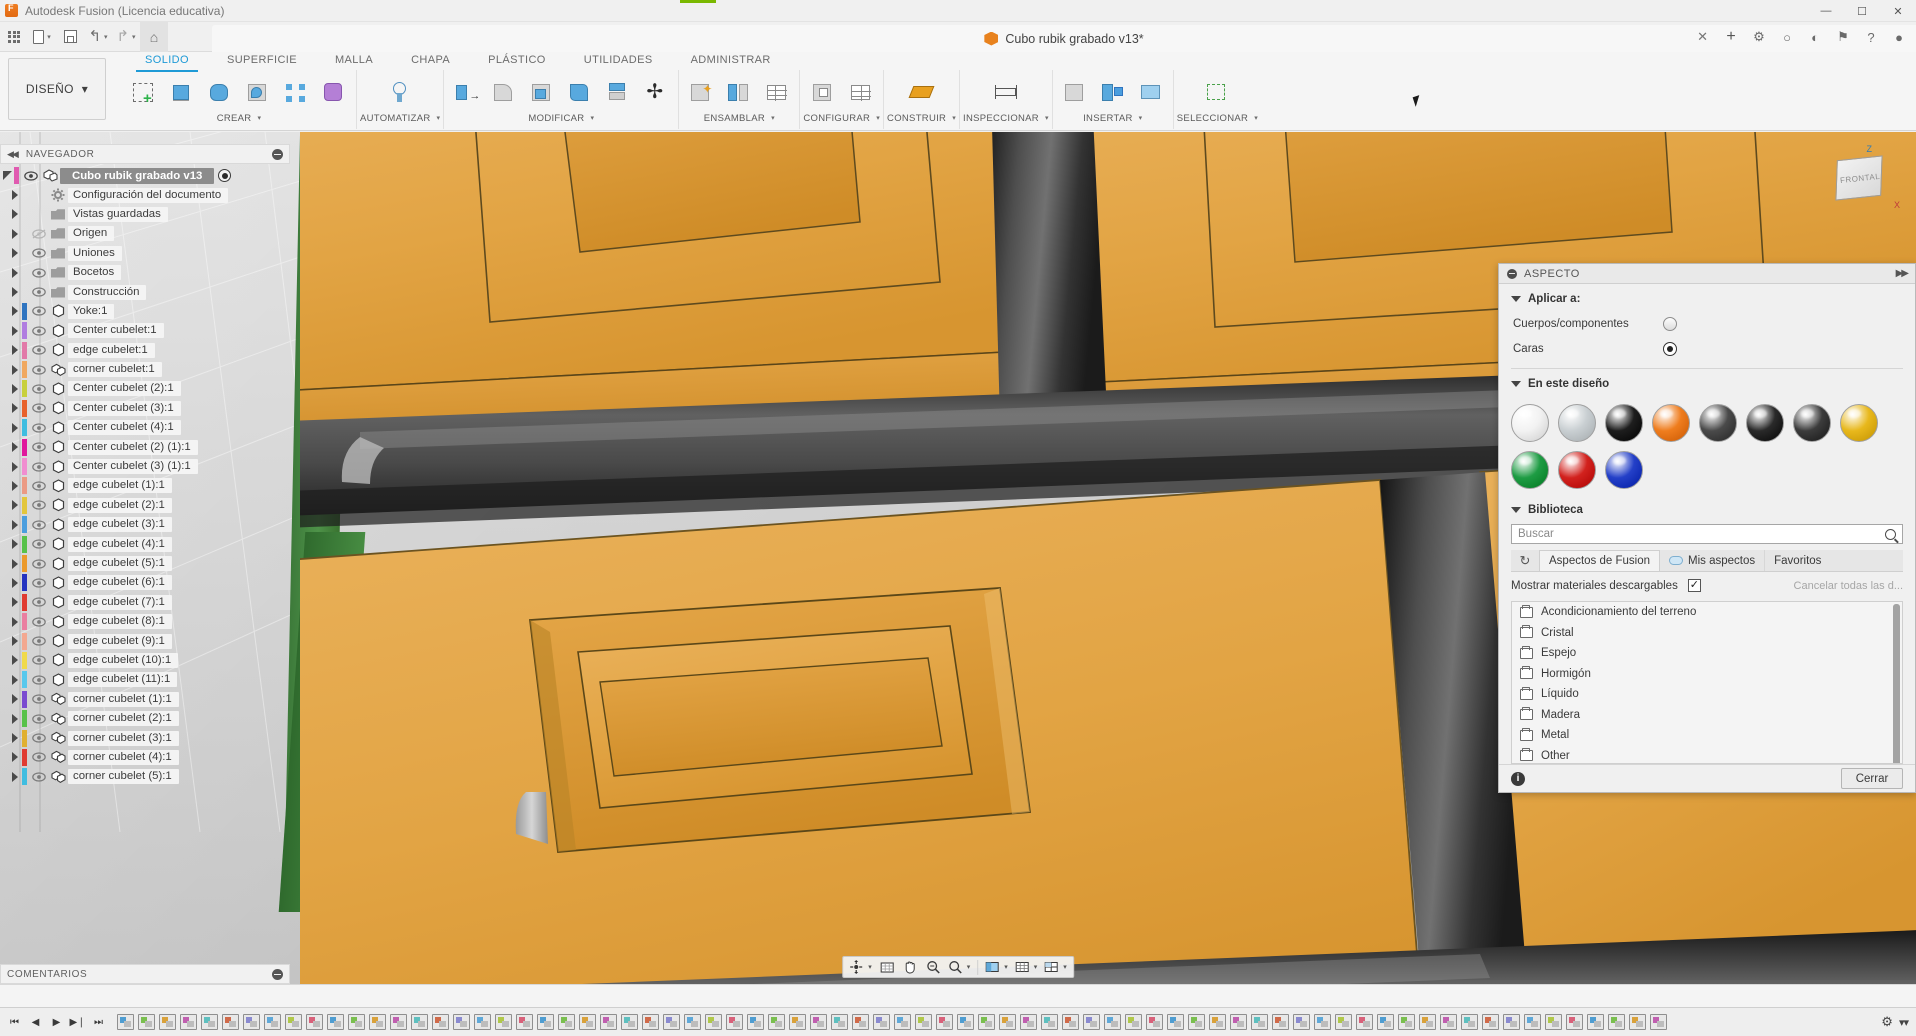 This screenshot has width=1916, height=1036. Describe the element at coordinates (910, 967) in the screenshot. I see `pan-tool` at that location.